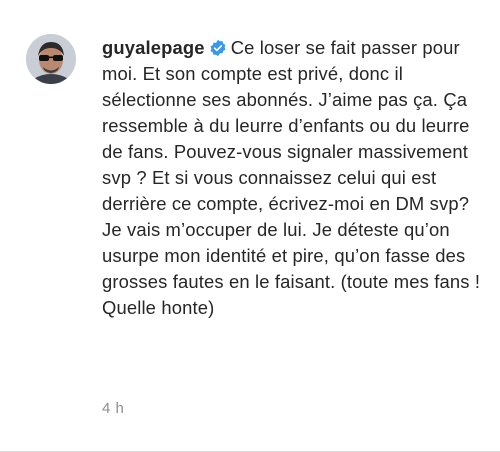  Describe the element at coordinates (218, 47) in the screenshot. I see `verified-badge-icon` at that location.